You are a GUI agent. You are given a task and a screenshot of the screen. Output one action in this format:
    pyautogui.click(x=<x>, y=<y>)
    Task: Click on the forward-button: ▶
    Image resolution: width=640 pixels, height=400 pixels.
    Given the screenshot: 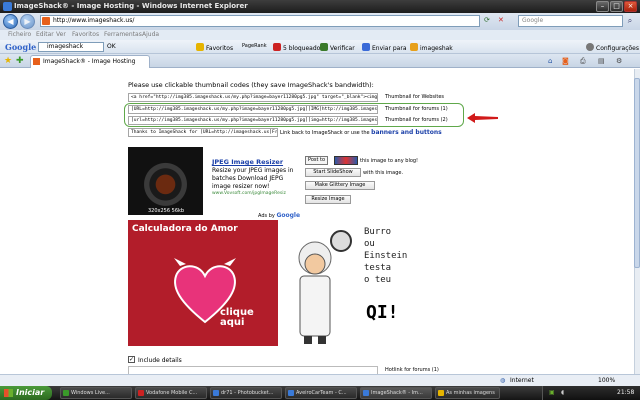 What is the action you would take?
    pyautogui.click(x=27, y=21)
    